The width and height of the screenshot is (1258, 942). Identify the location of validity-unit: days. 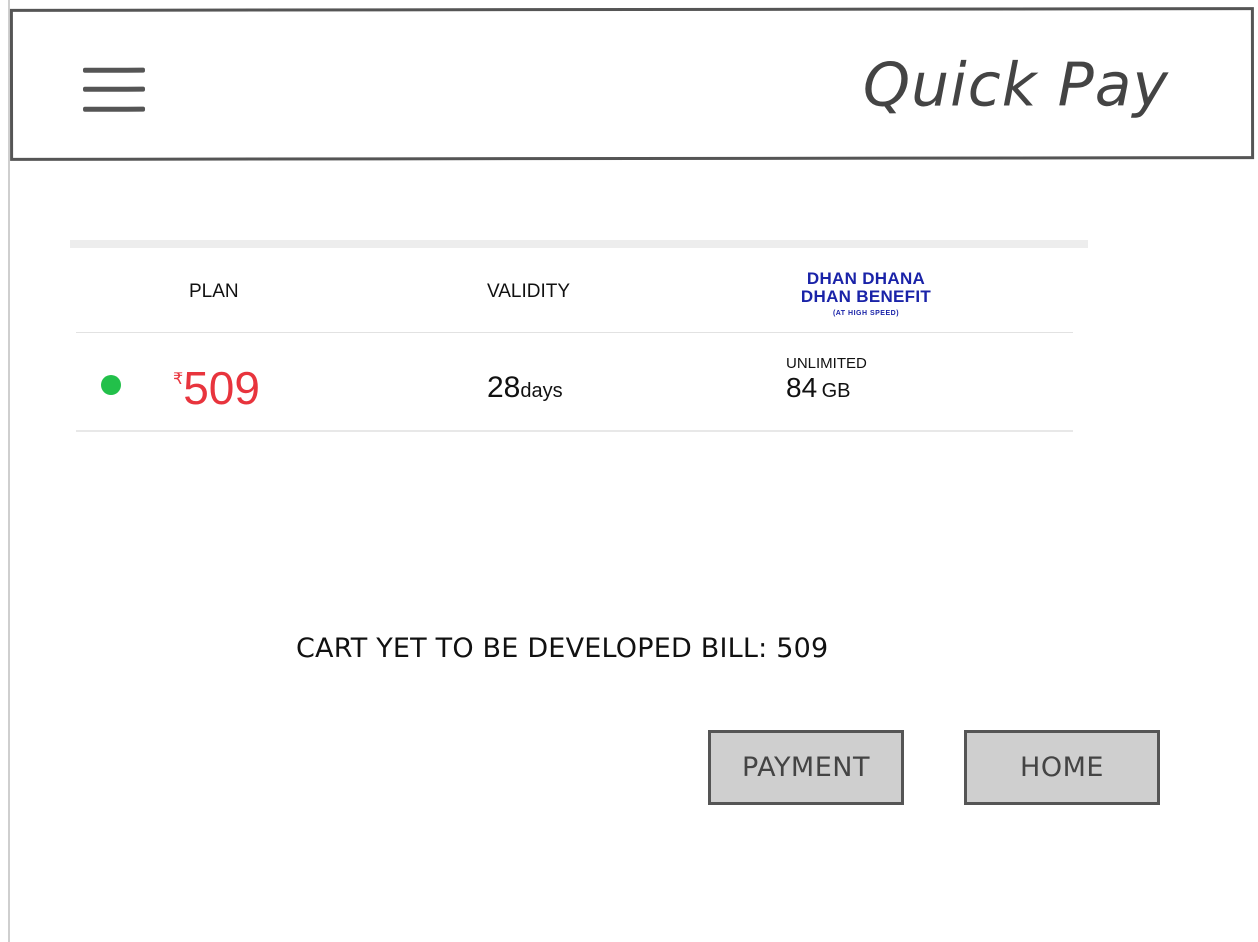
(541, 391).